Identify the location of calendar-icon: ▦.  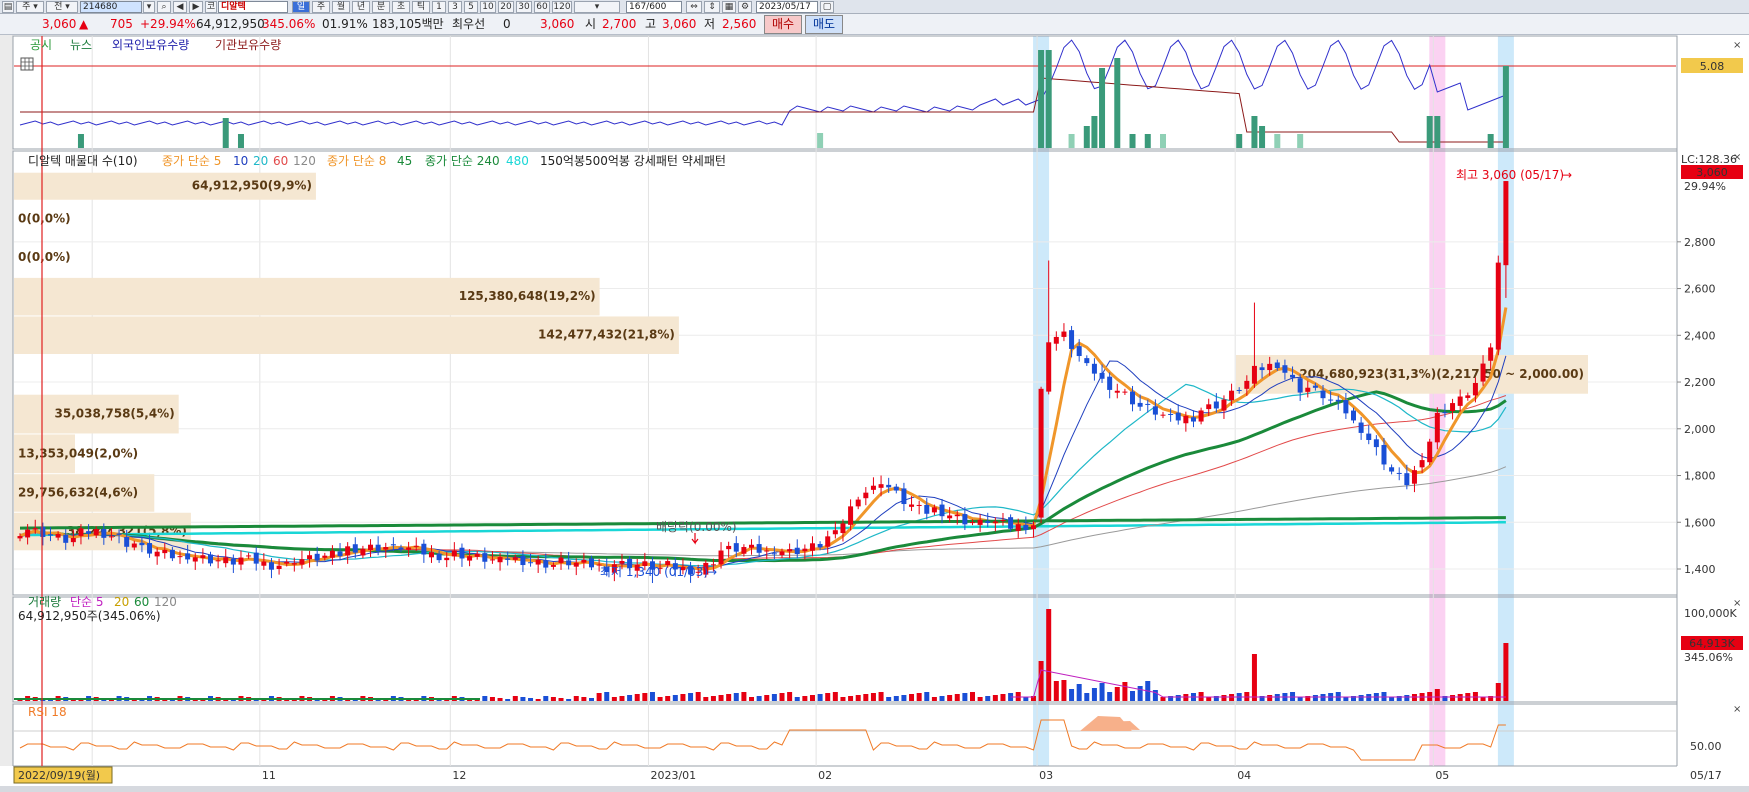
(729, 7).